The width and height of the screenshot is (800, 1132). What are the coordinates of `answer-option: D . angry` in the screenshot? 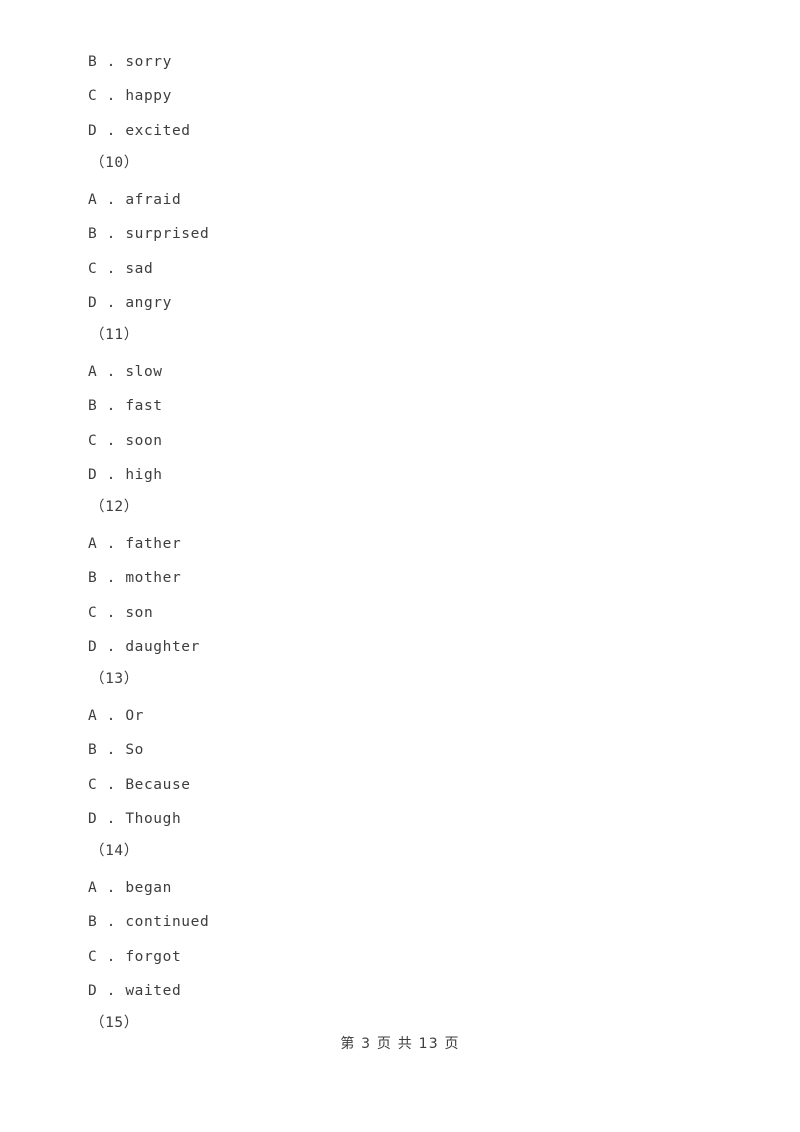 It's located at (130, 303).